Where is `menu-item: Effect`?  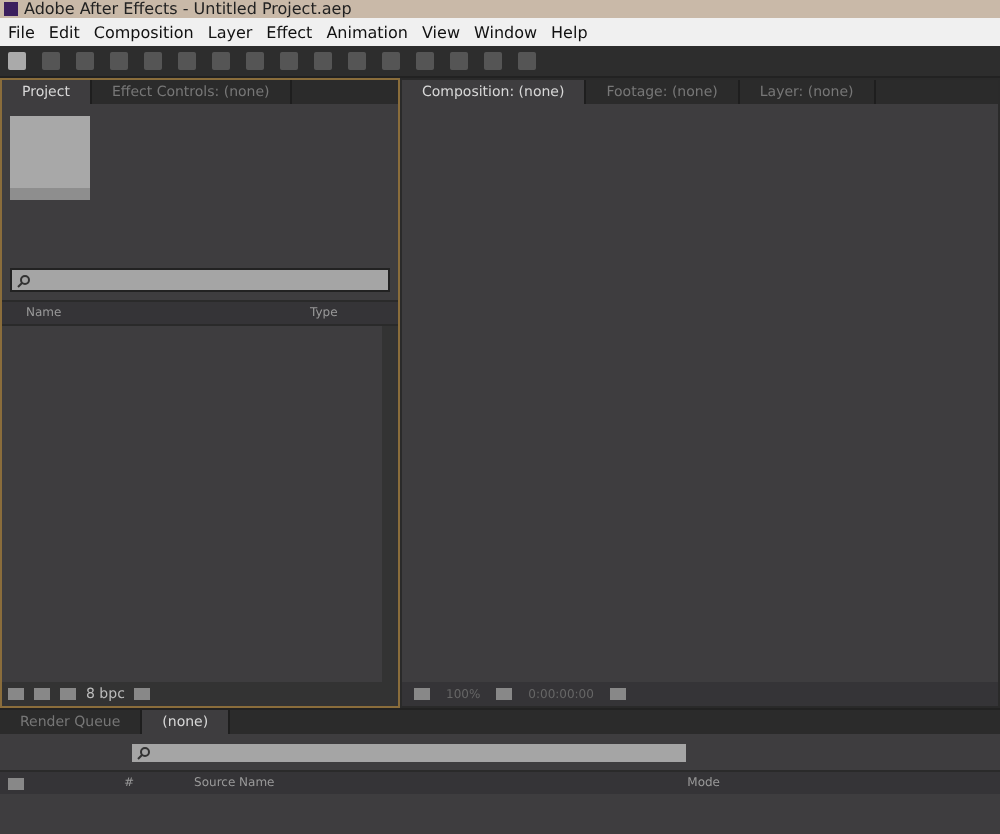
menu-item: Effect is located at coordinates (289, 32).